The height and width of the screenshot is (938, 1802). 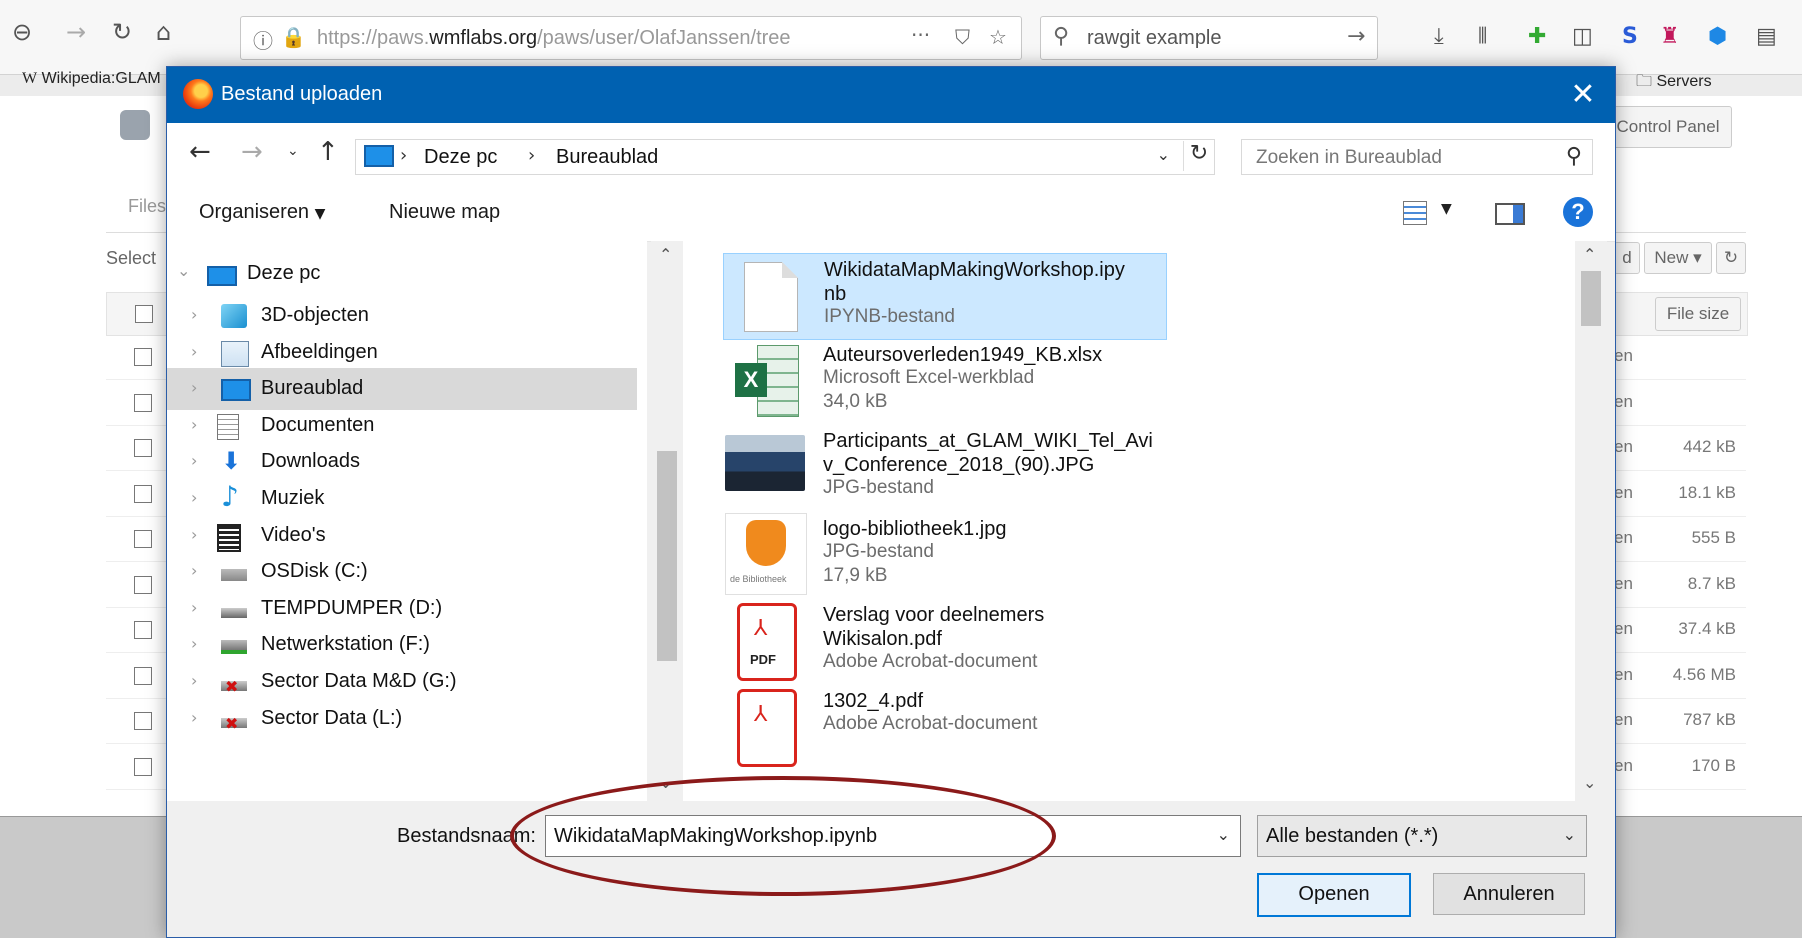 I want to click on browser-search-bar: ⚲ rawgit example →, so click(x=1209, y=38).